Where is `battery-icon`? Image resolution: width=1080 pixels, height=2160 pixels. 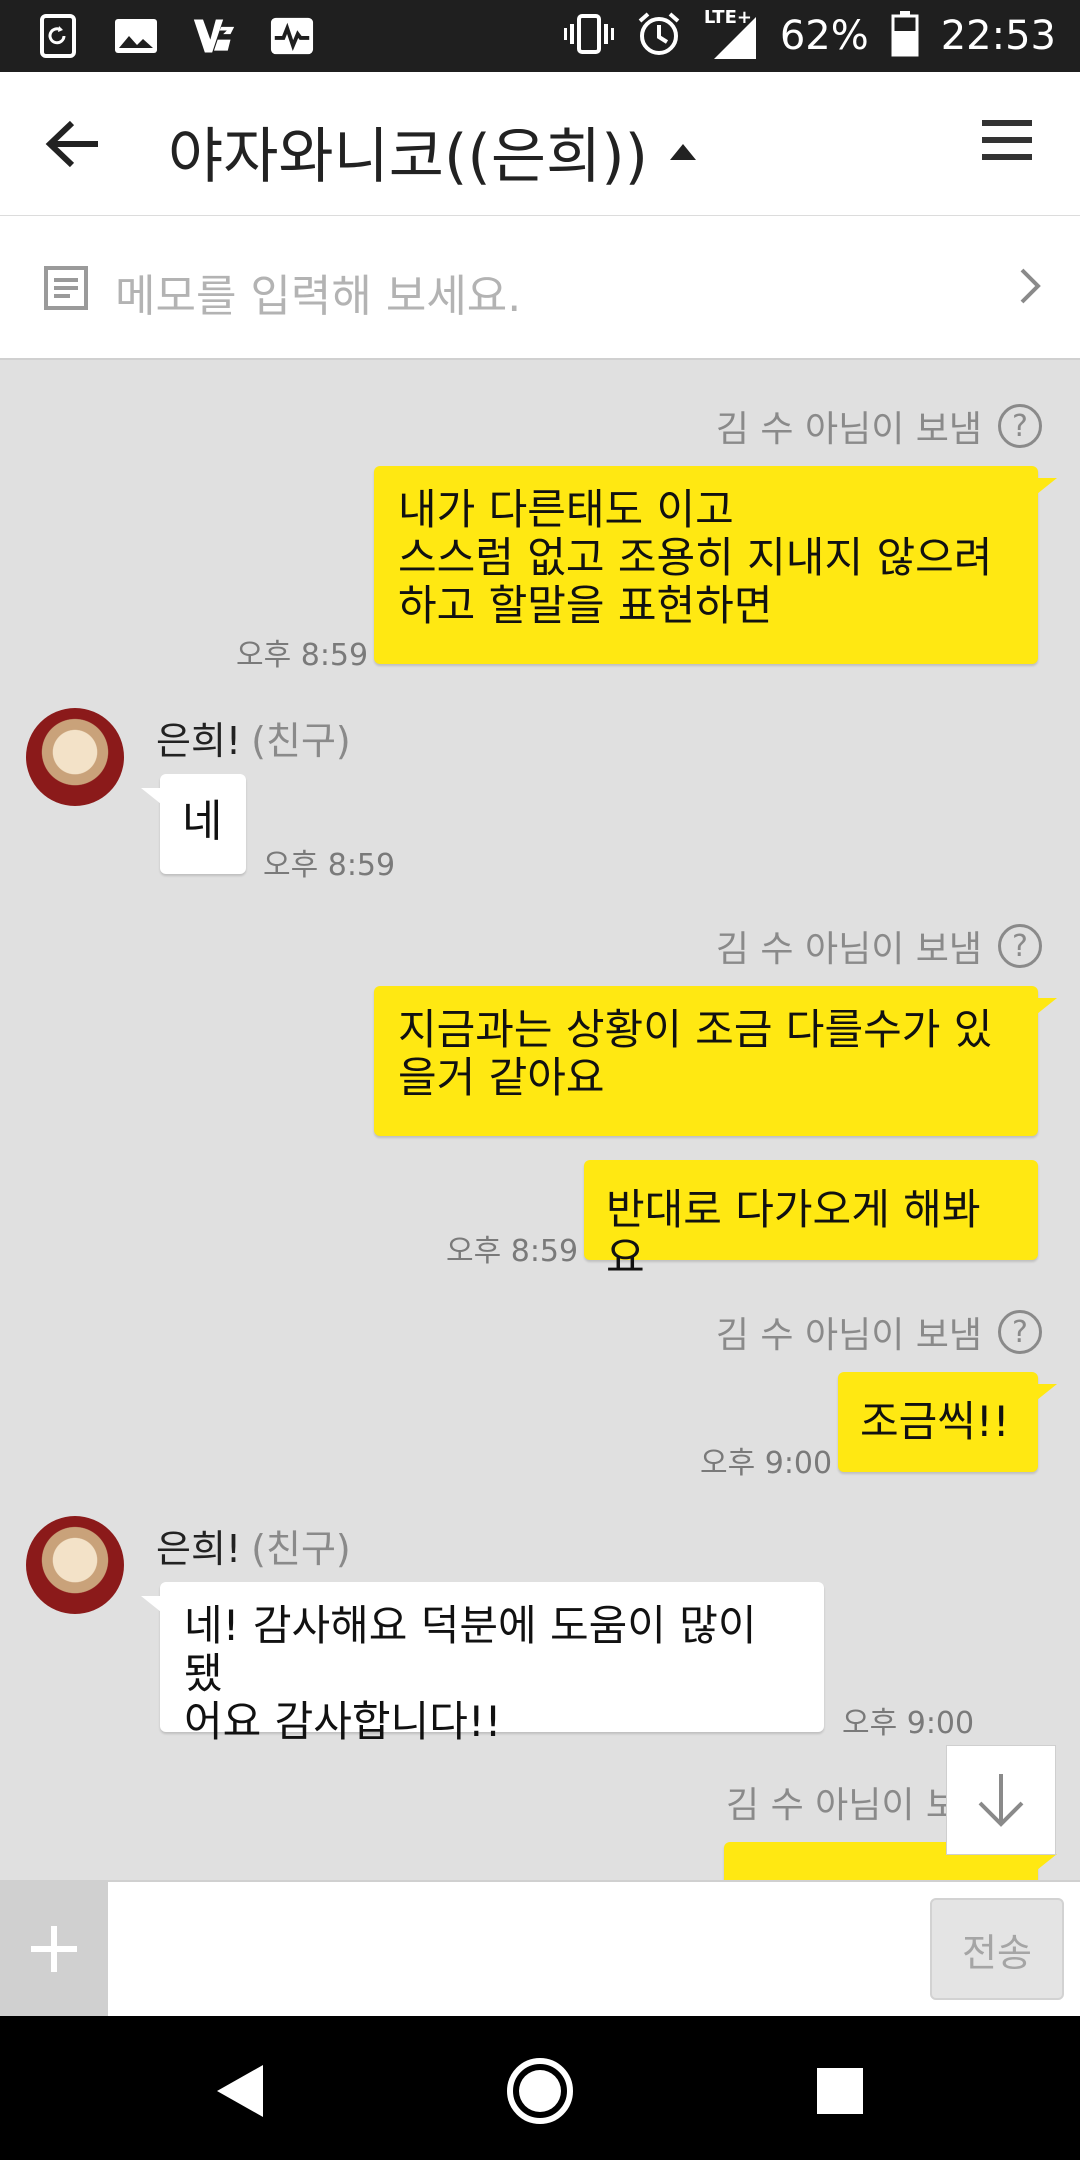 battery-icon is located at coordinates (905, 36).